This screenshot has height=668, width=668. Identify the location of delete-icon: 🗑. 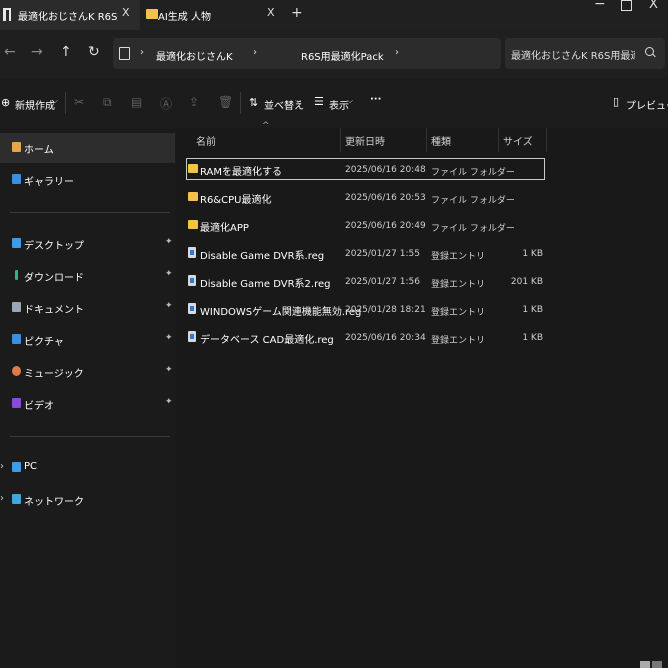
(225, 102).